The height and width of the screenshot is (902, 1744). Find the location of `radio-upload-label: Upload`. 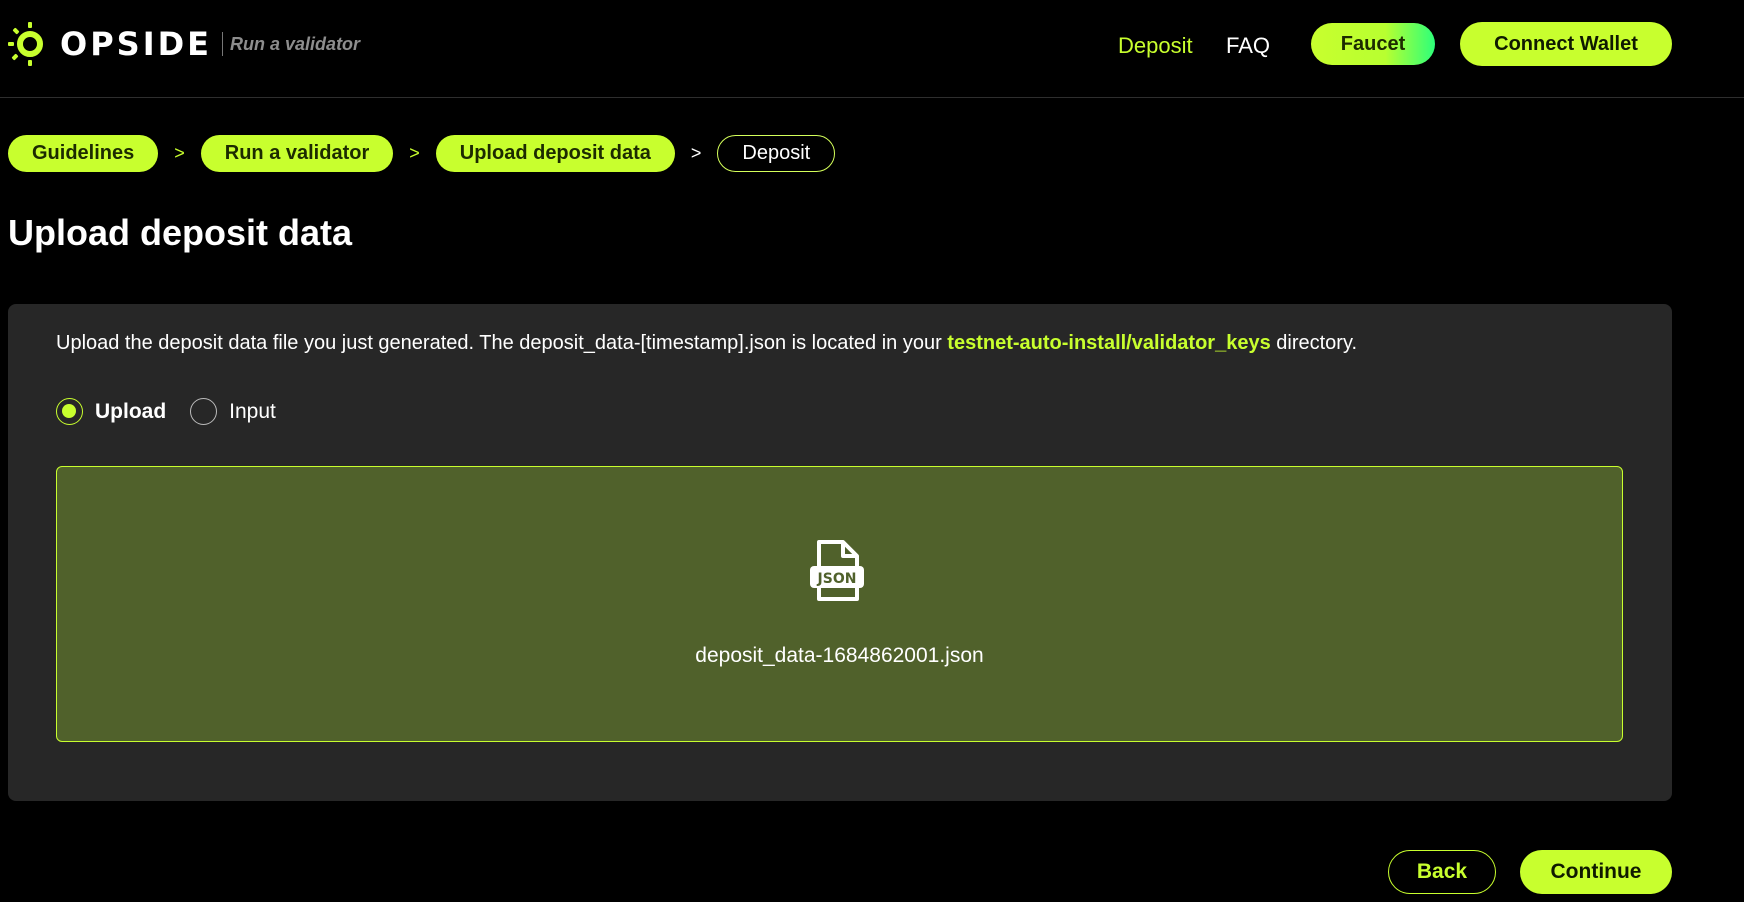

radio-upload-label: Upload is located at coordinates (131, 411).